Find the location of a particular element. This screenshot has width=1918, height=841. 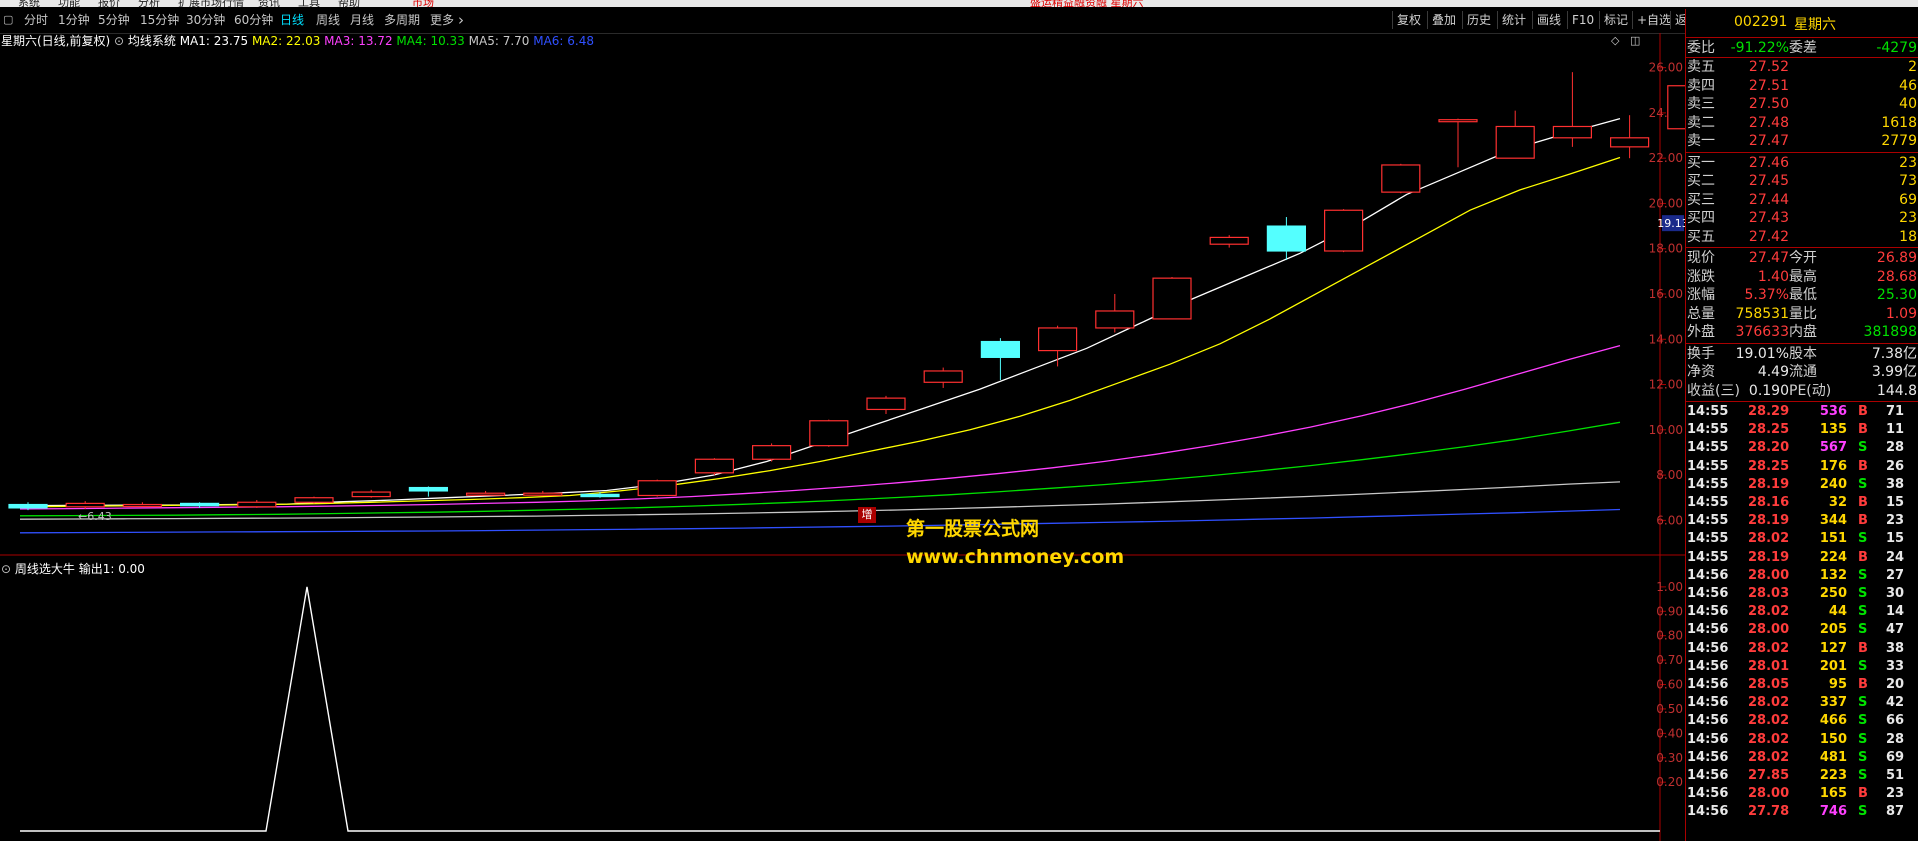

tick-price: 28.29 is located at coordinates (1769, 411).